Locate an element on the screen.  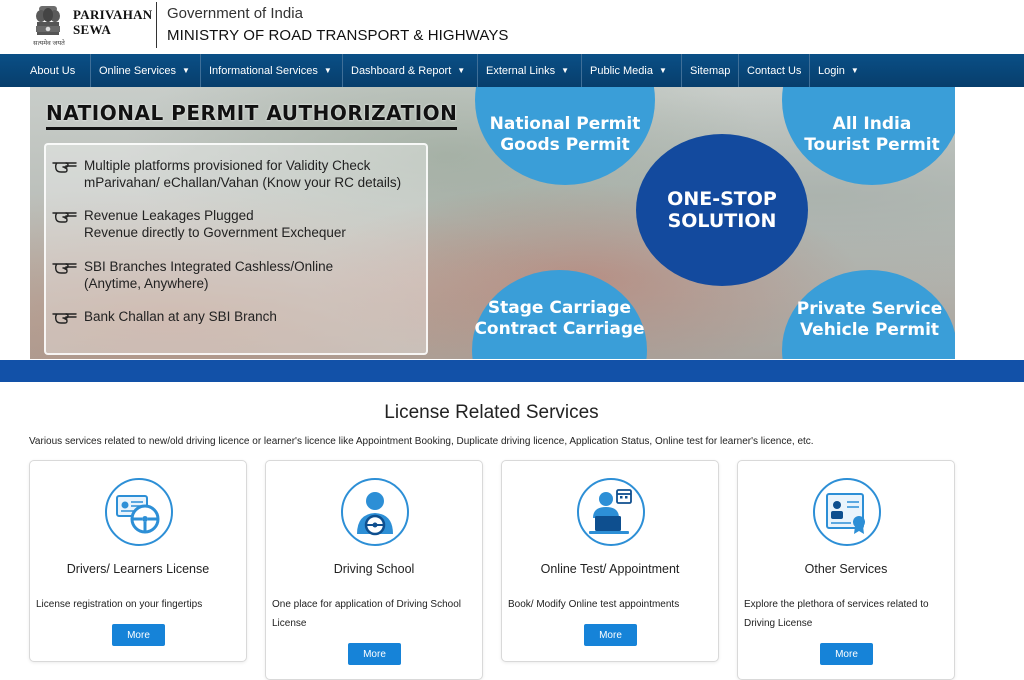
nav-login: Login ▼ is located at coordinates (840, 70).